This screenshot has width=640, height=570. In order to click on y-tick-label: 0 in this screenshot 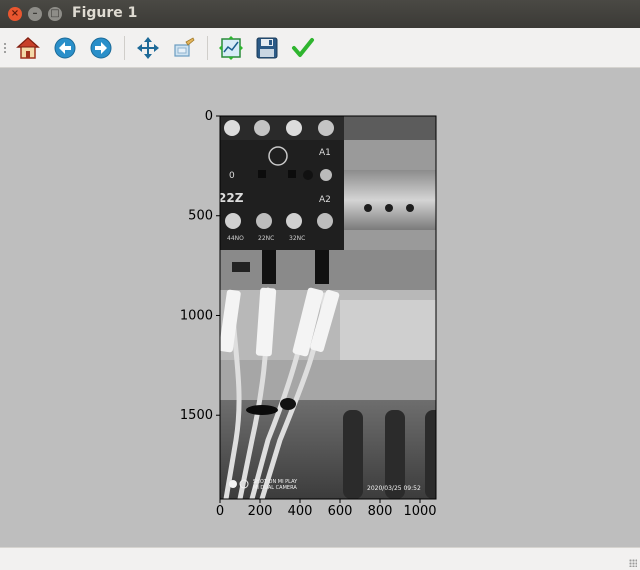, I will do `click(209, 116)`.